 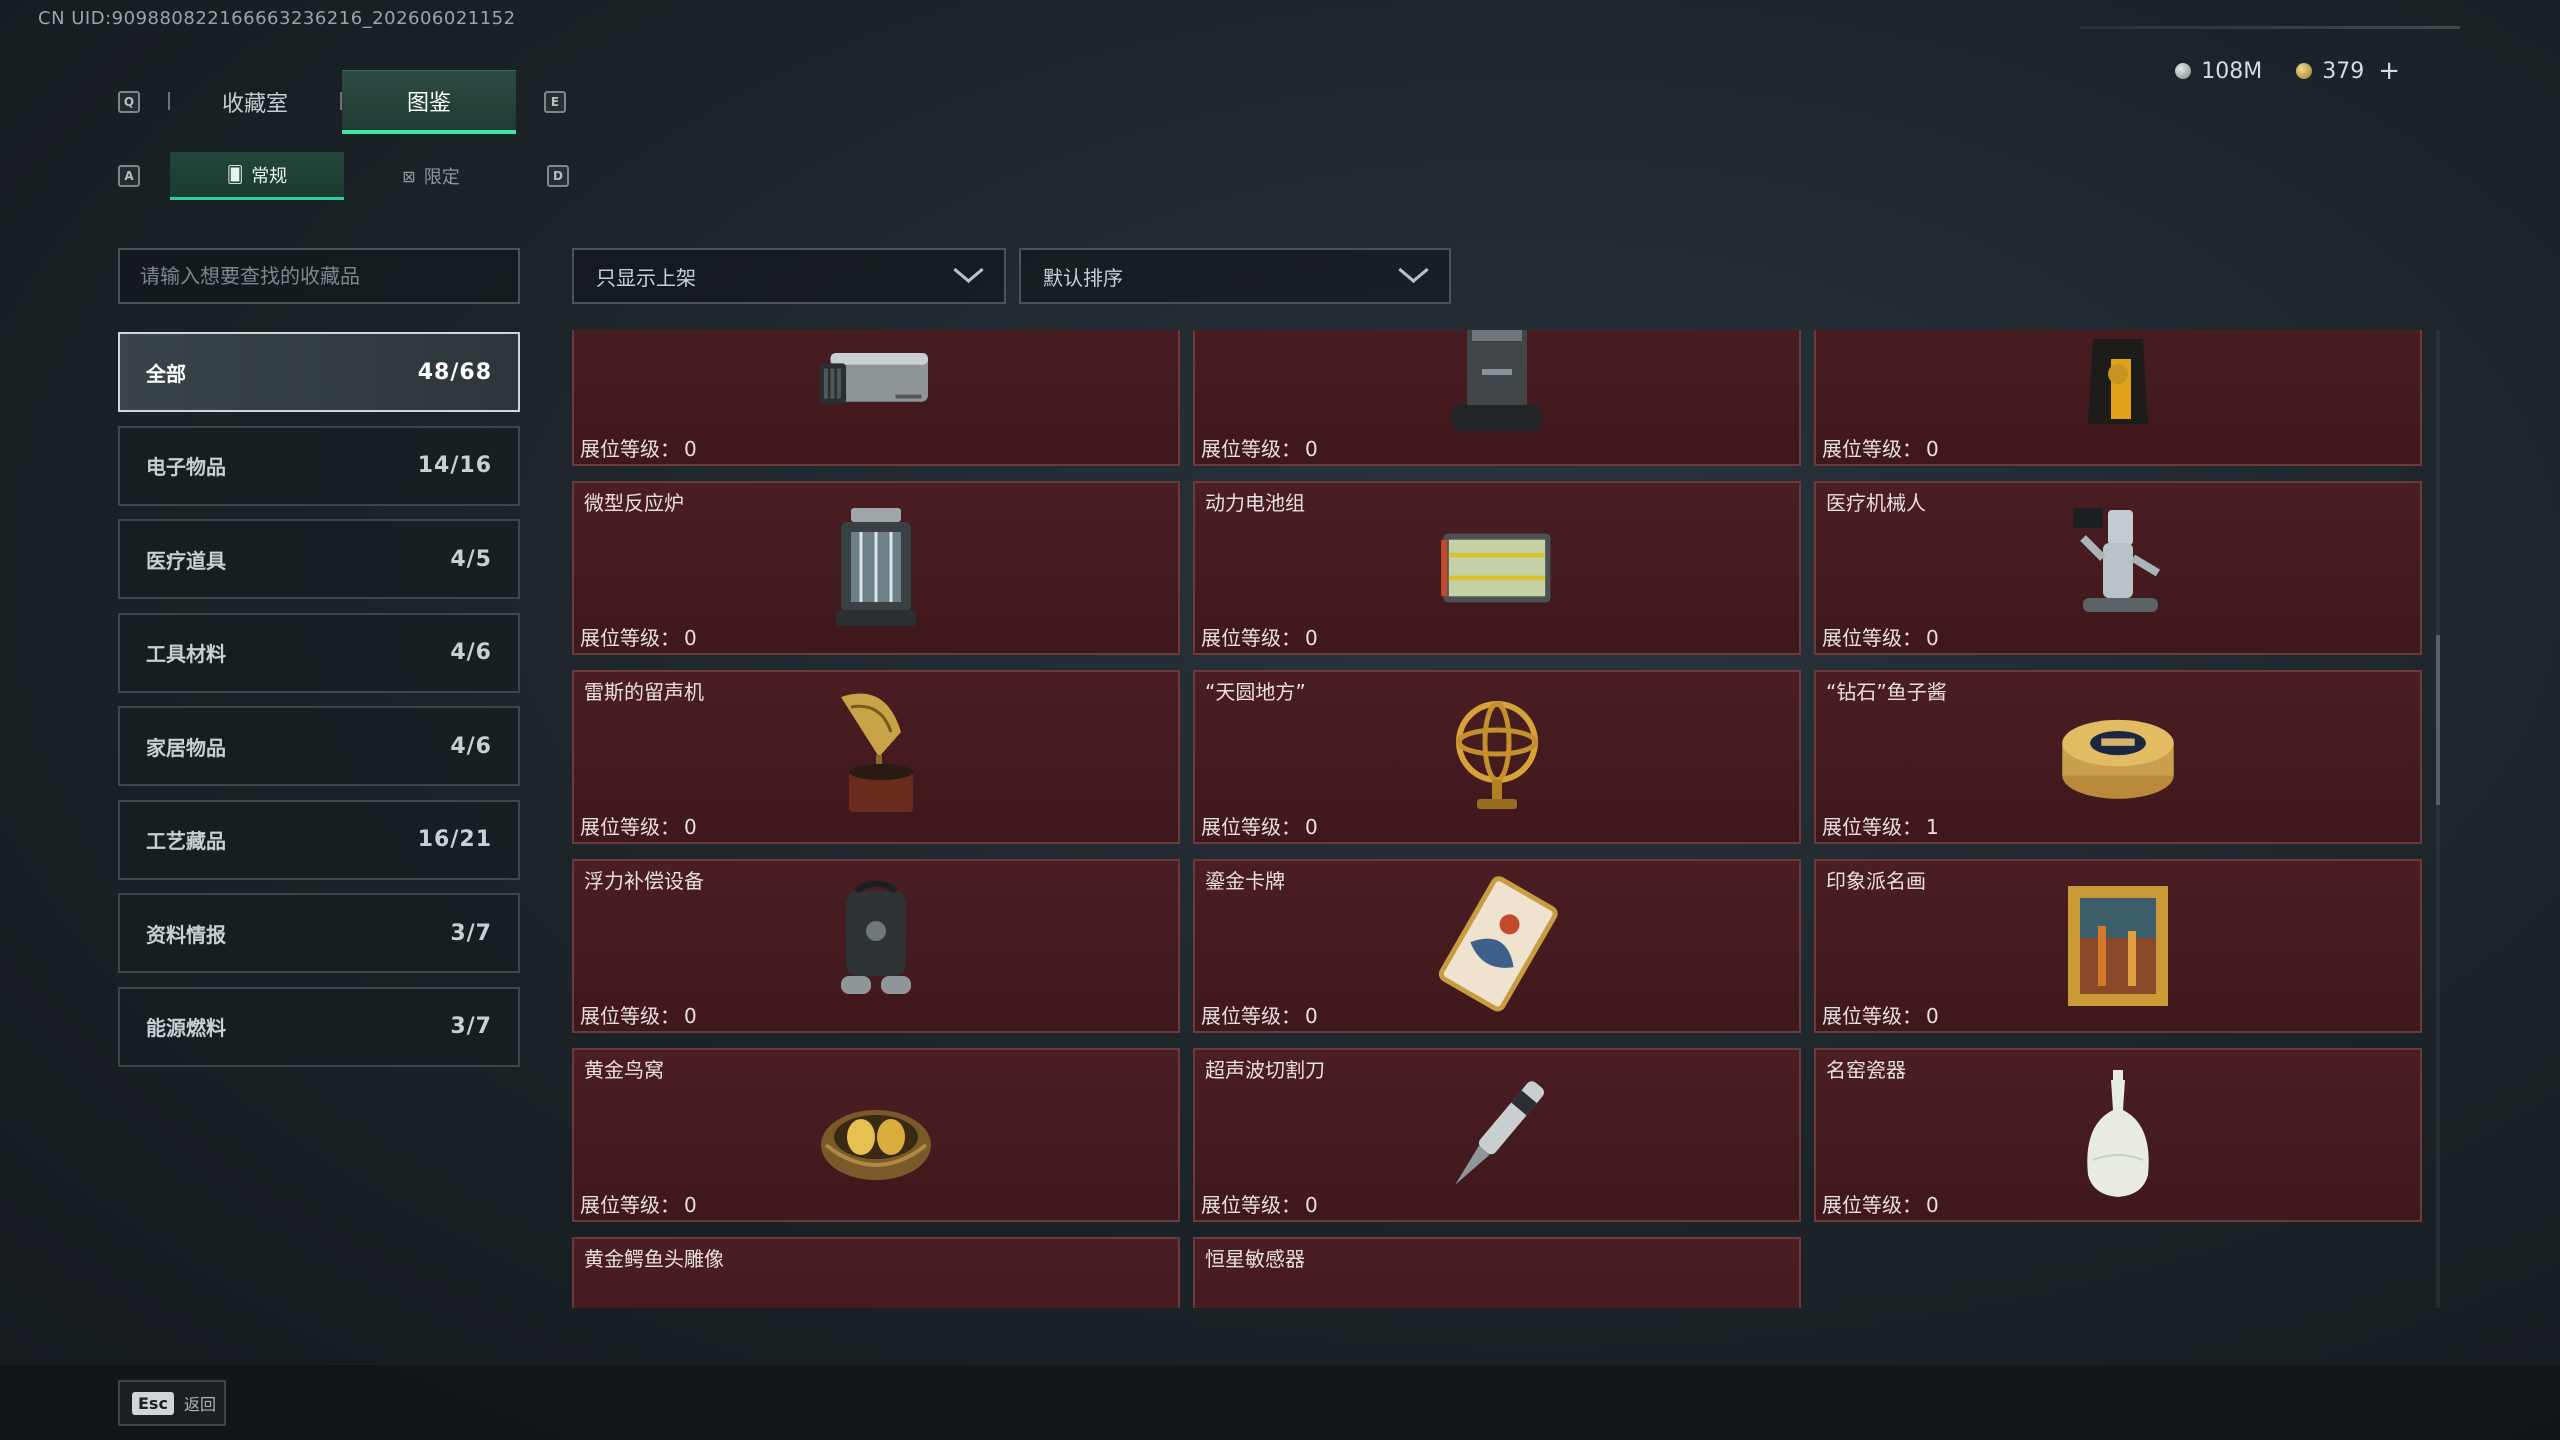 I want to click on collection-card: 浮力补偿设备展位等级： 0, so click(x=876, y=946).